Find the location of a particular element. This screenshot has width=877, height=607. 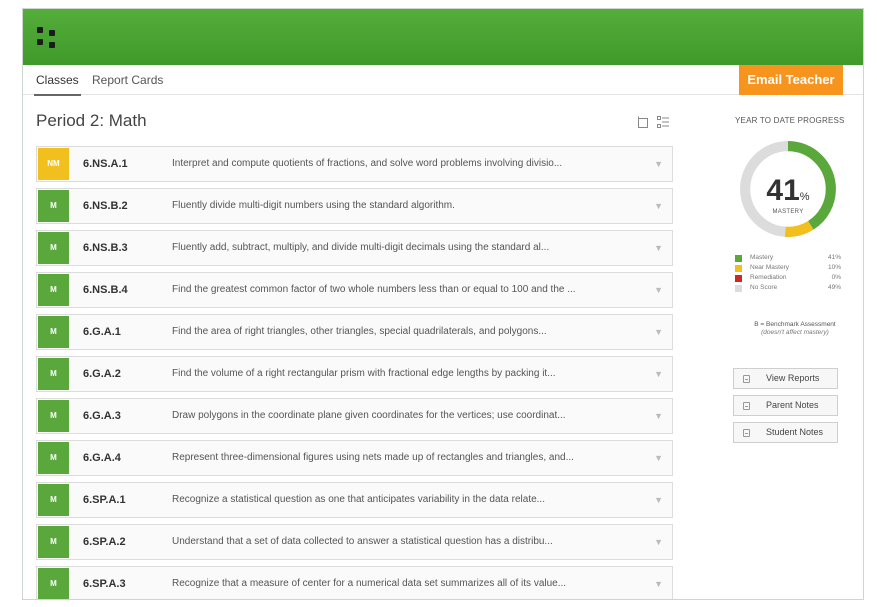

mastery-label: MASTERY is located at coordinates (788, 212).